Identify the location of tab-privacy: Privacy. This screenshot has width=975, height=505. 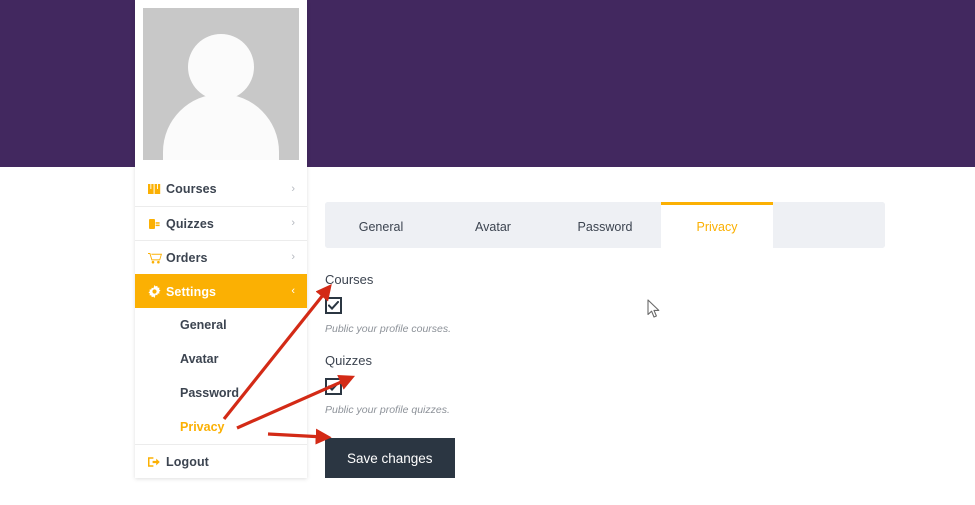
(717, 225).